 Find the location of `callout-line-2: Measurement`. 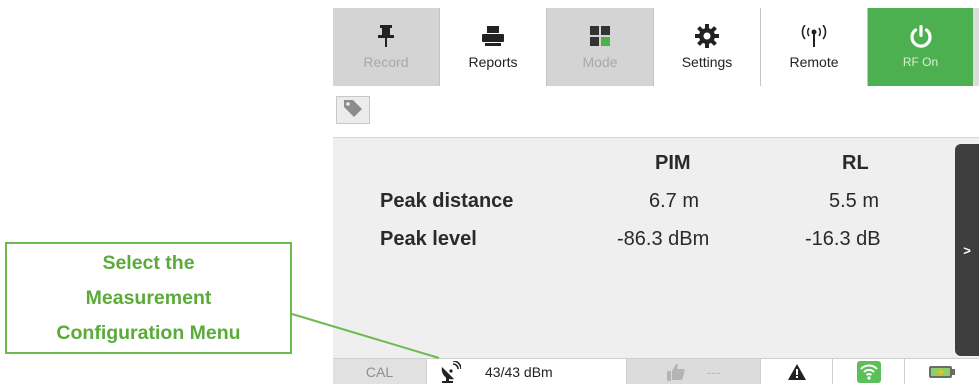

callout-line-2: Measurement is located at coordinates (148, 297).